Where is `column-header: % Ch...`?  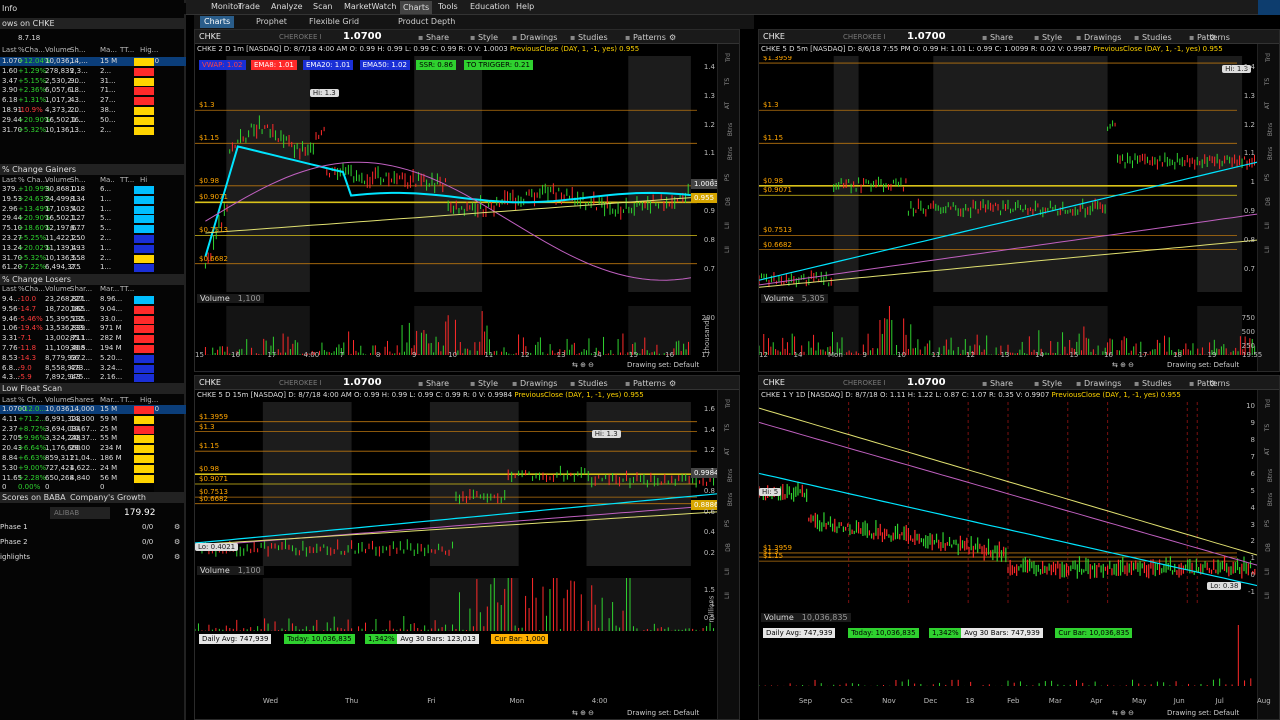
column-header: % Ch... is located at coordinates (30, 400).